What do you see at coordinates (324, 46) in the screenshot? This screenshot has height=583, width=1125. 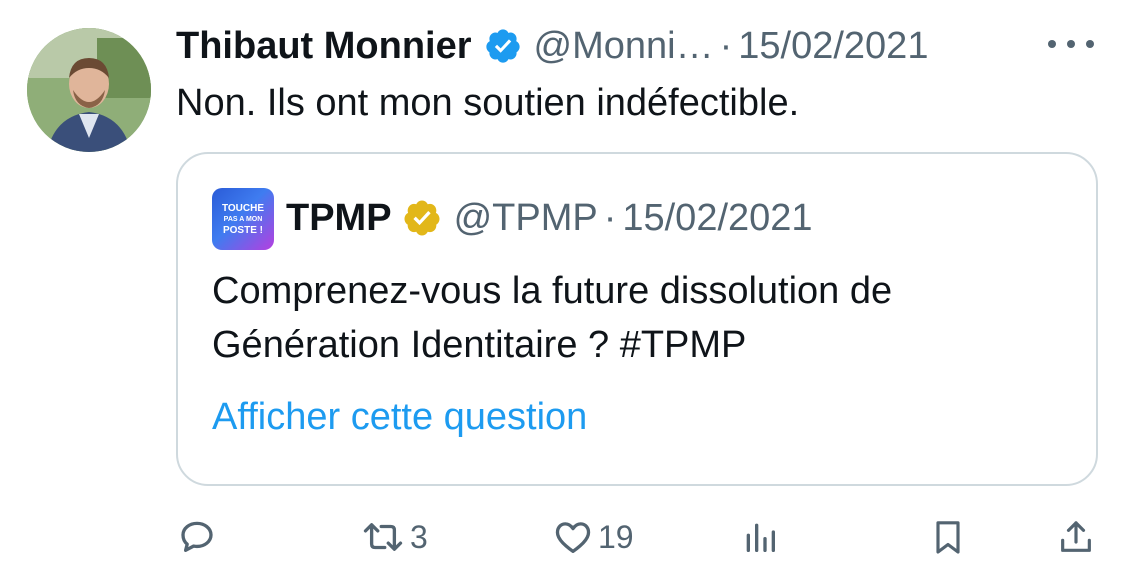 I see `author-name: Thibaut Monnier` at bounding box center [324, 46].